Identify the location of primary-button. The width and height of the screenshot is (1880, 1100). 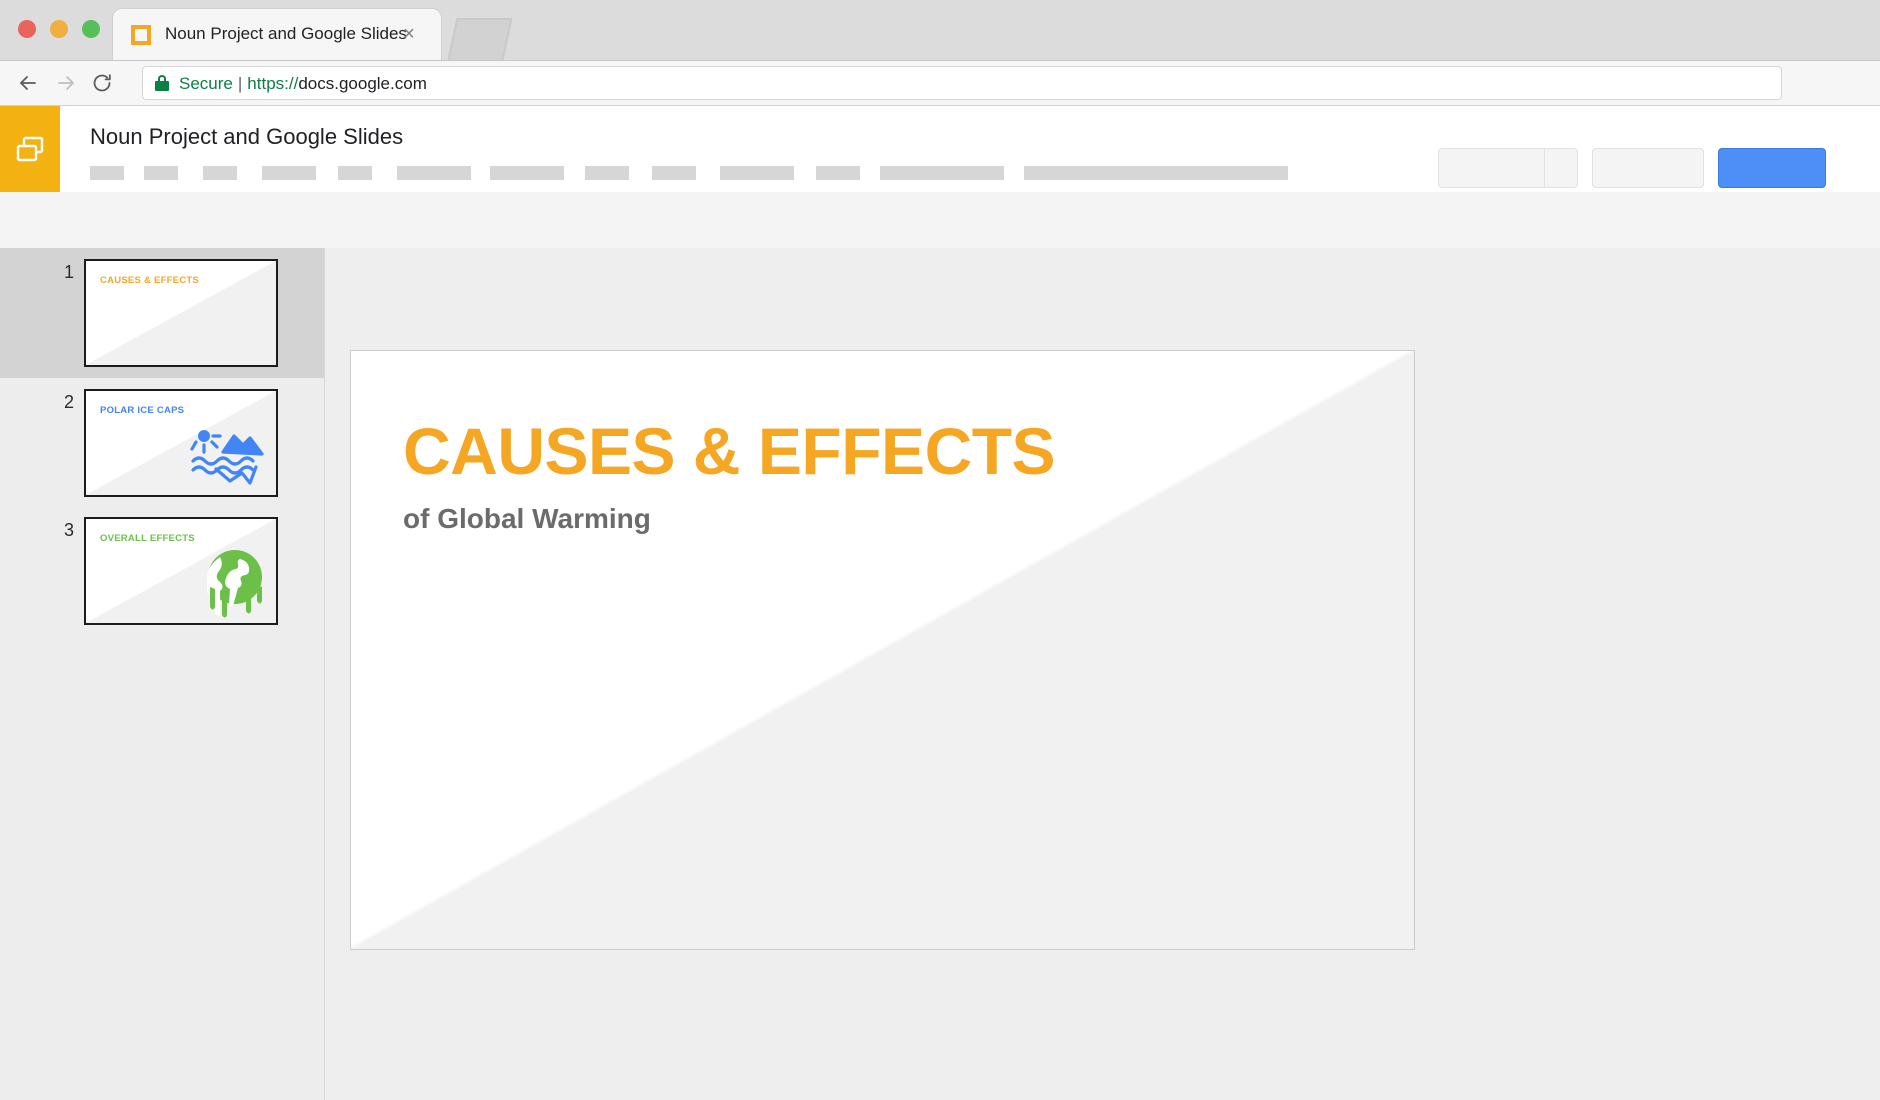
(1772, 168).